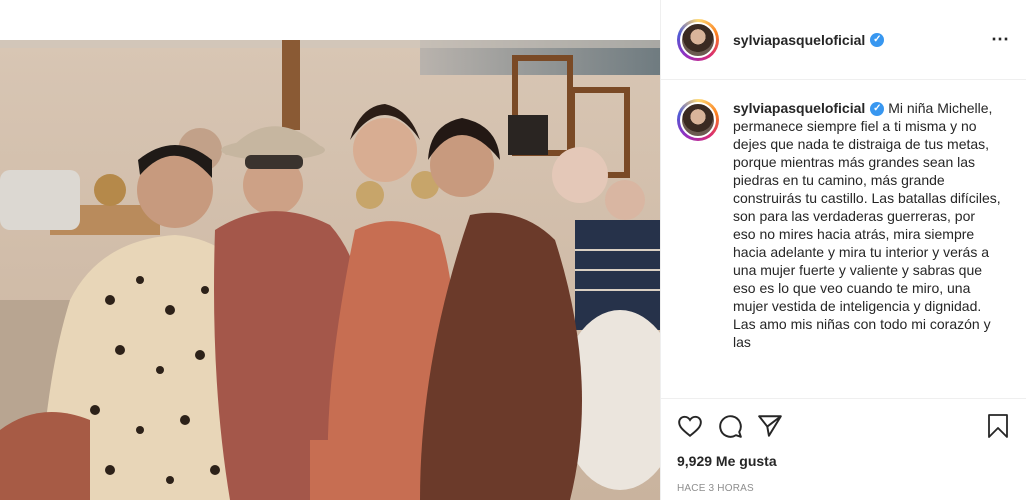 The width and height of the screenshot is (1026, 500). I want to click on actions-section: 9,929 Me gusta HACE 3 HORAS, so click(843, 449).